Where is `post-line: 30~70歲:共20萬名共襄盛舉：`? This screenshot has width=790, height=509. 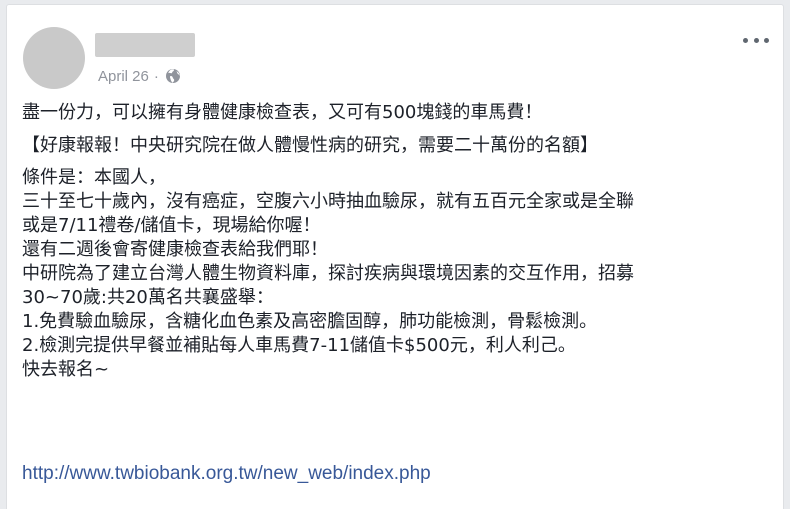
post-line: 30~70歲:共20萬名共襄盛舉： is located at coordinates (148, 297).